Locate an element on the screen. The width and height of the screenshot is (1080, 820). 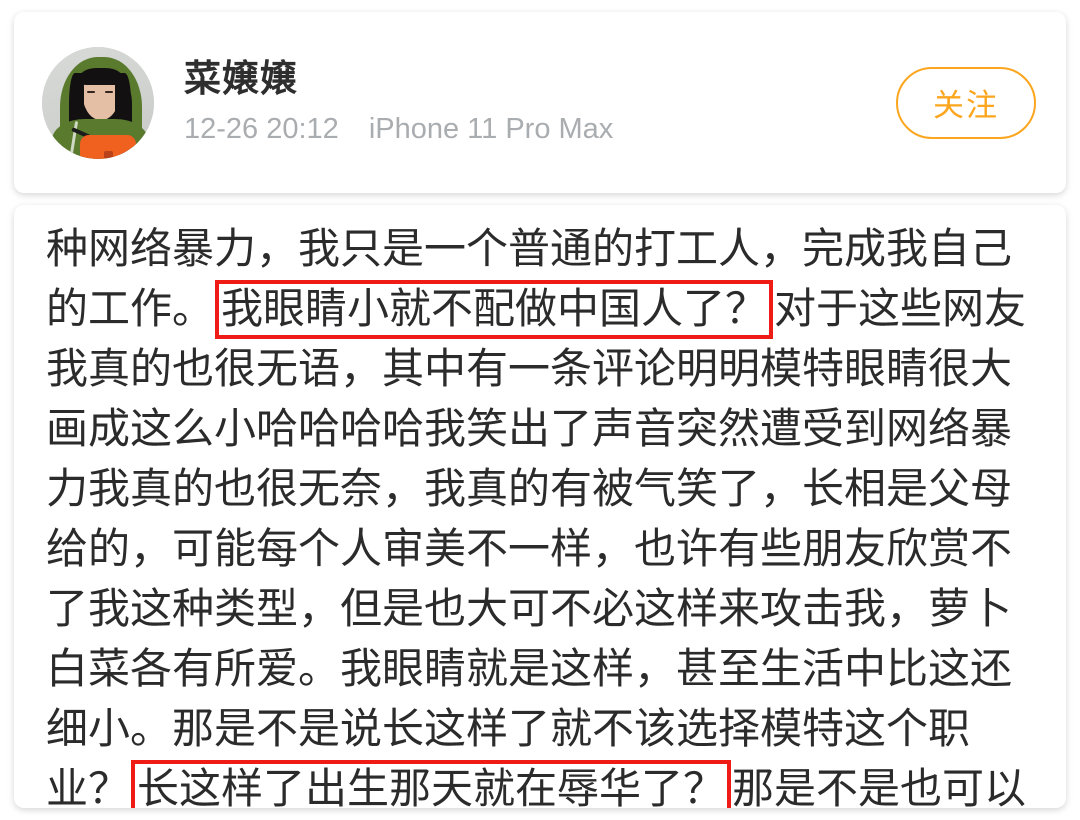
post-timestamp: 12-26 20:12 is located at coordinates (261, 129).